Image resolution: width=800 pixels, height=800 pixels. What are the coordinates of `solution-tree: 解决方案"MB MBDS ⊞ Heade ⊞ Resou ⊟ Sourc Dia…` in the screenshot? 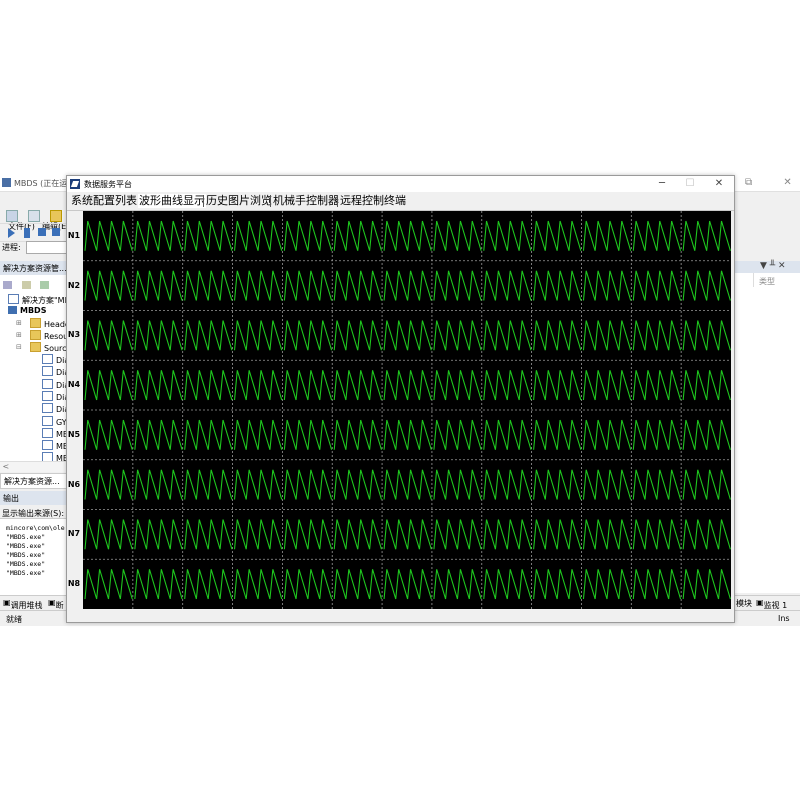 It's located at (34, 368).